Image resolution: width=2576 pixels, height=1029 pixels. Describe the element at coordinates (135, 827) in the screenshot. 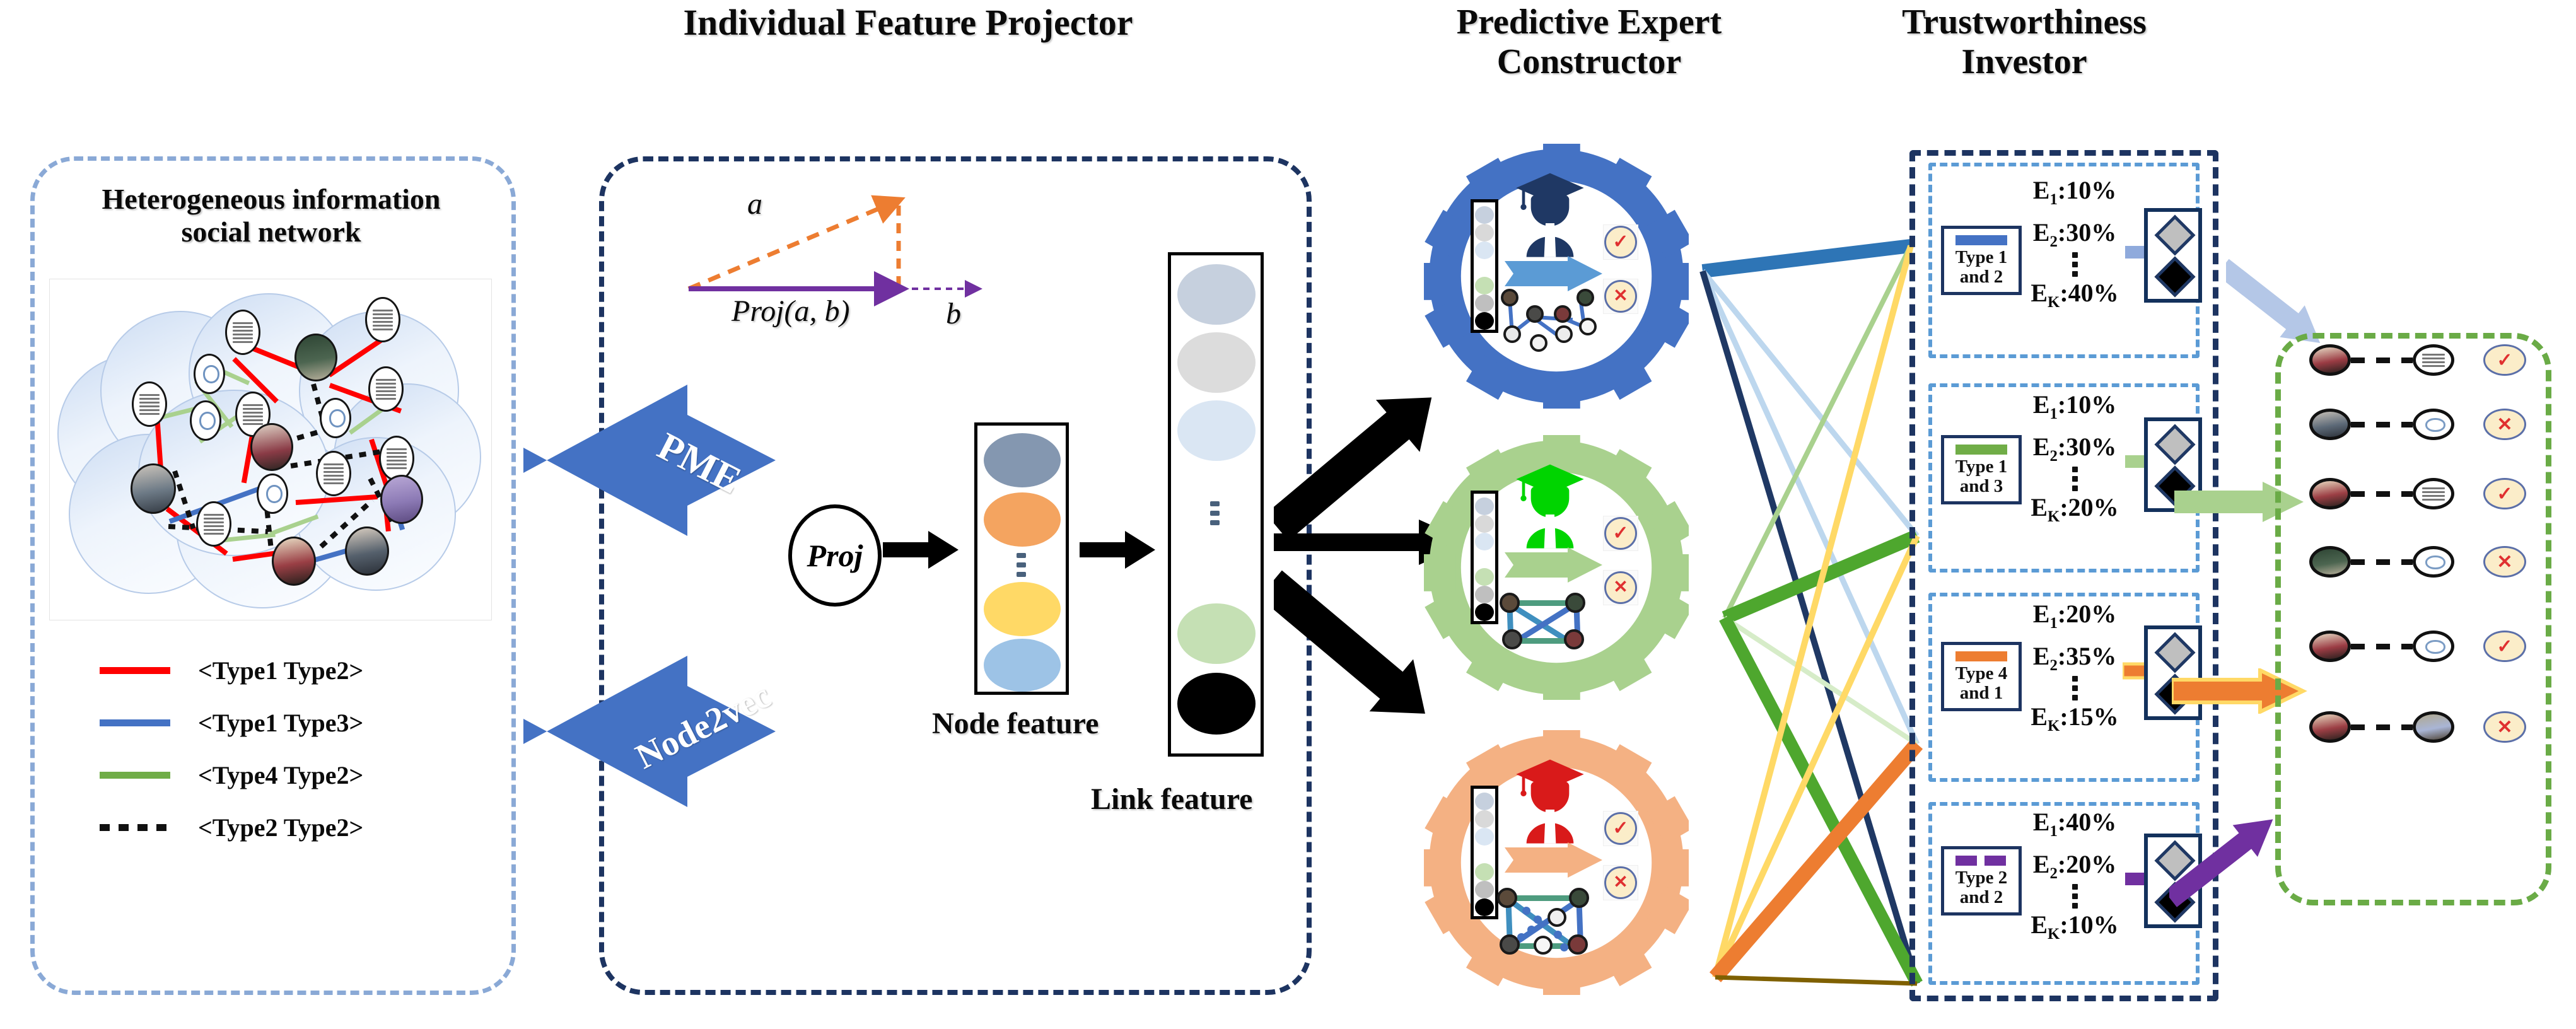

I see `legend-swatch-dotted` at that location.